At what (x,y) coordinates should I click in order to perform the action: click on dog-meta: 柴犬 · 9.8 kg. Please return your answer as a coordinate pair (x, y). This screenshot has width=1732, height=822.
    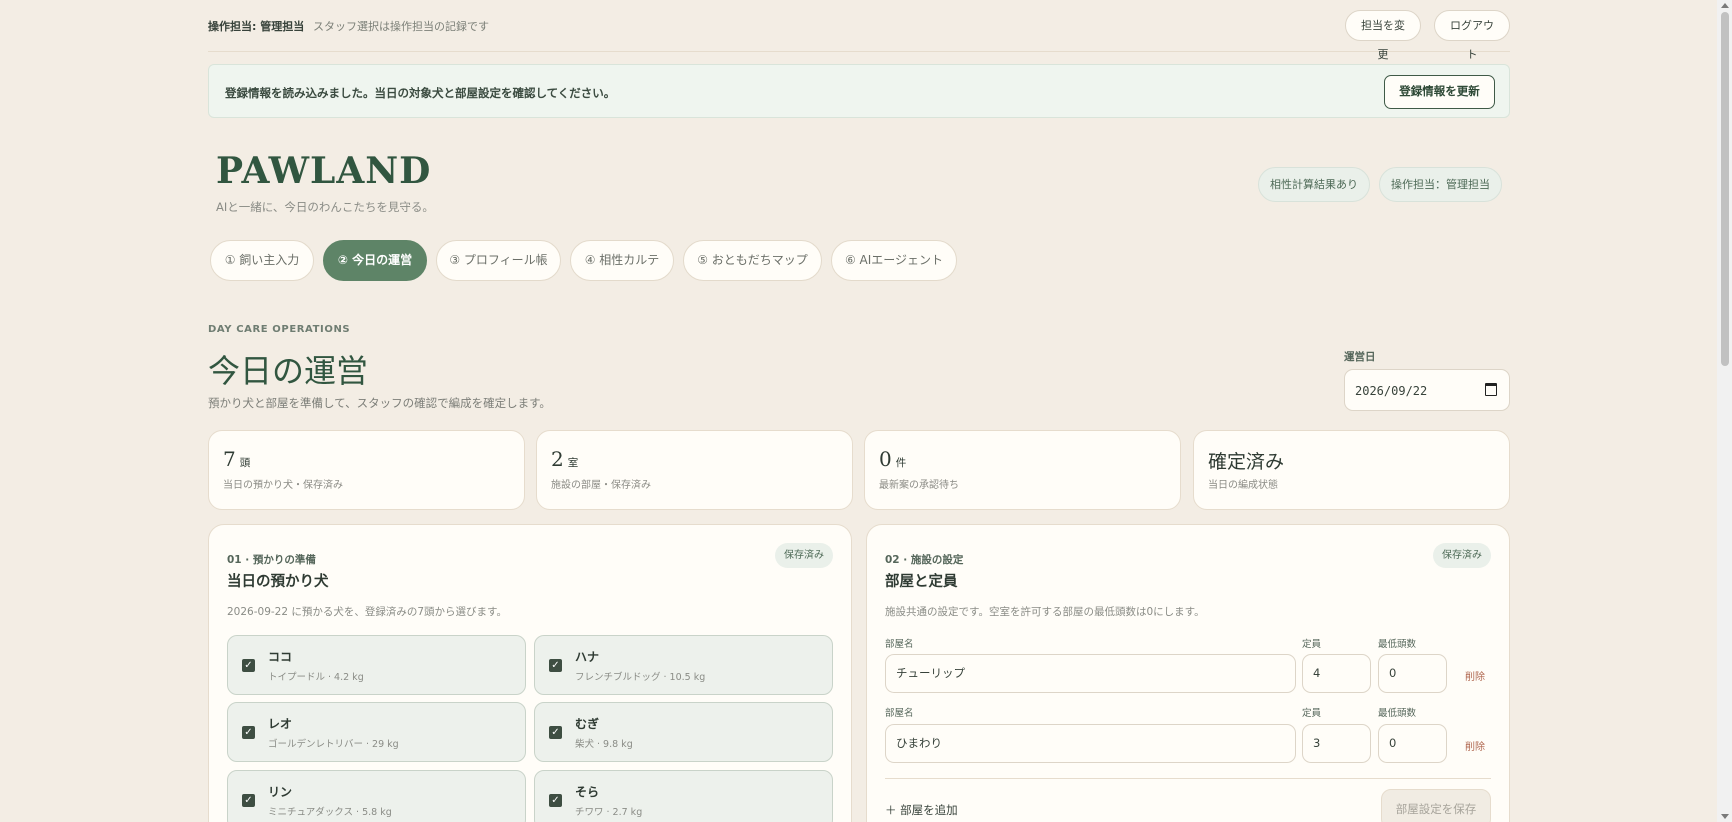
    Looking at the image, I should click on (604, 744).